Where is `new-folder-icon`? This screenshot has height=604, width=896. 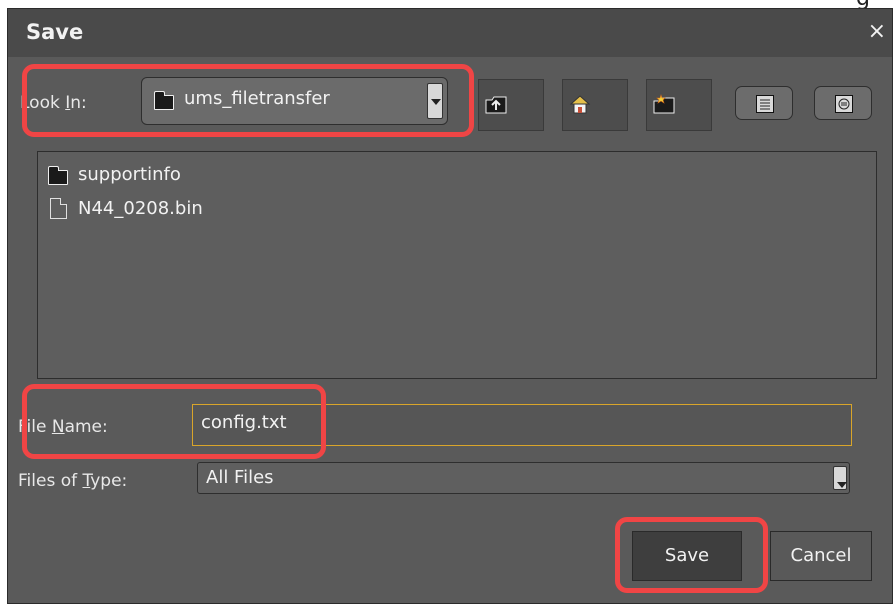
new-folder-icon is located at coordinates (664, 104).